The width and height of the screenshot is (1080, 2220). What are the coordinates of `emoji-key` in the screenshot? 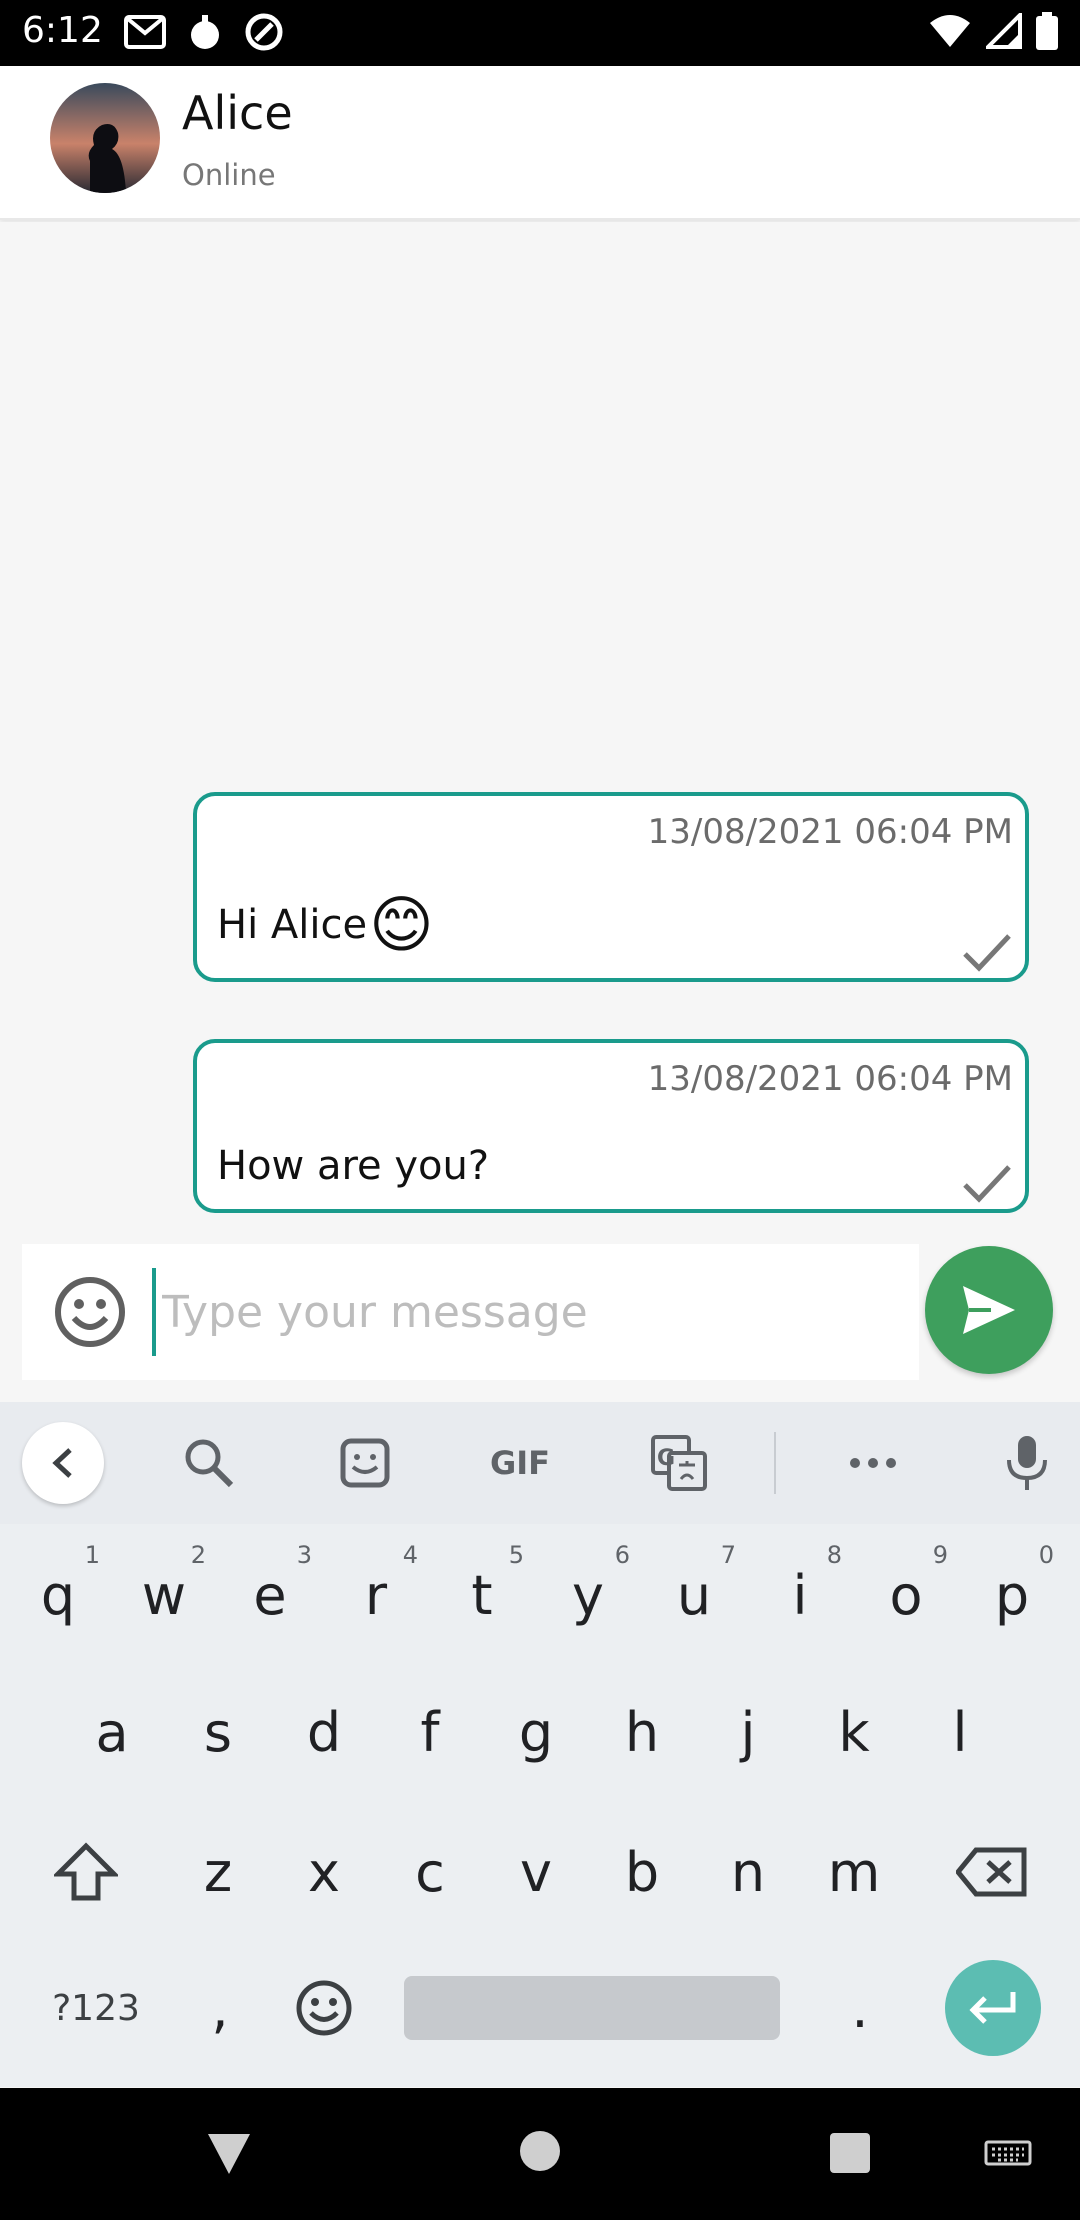 It's located at (324, 2008).